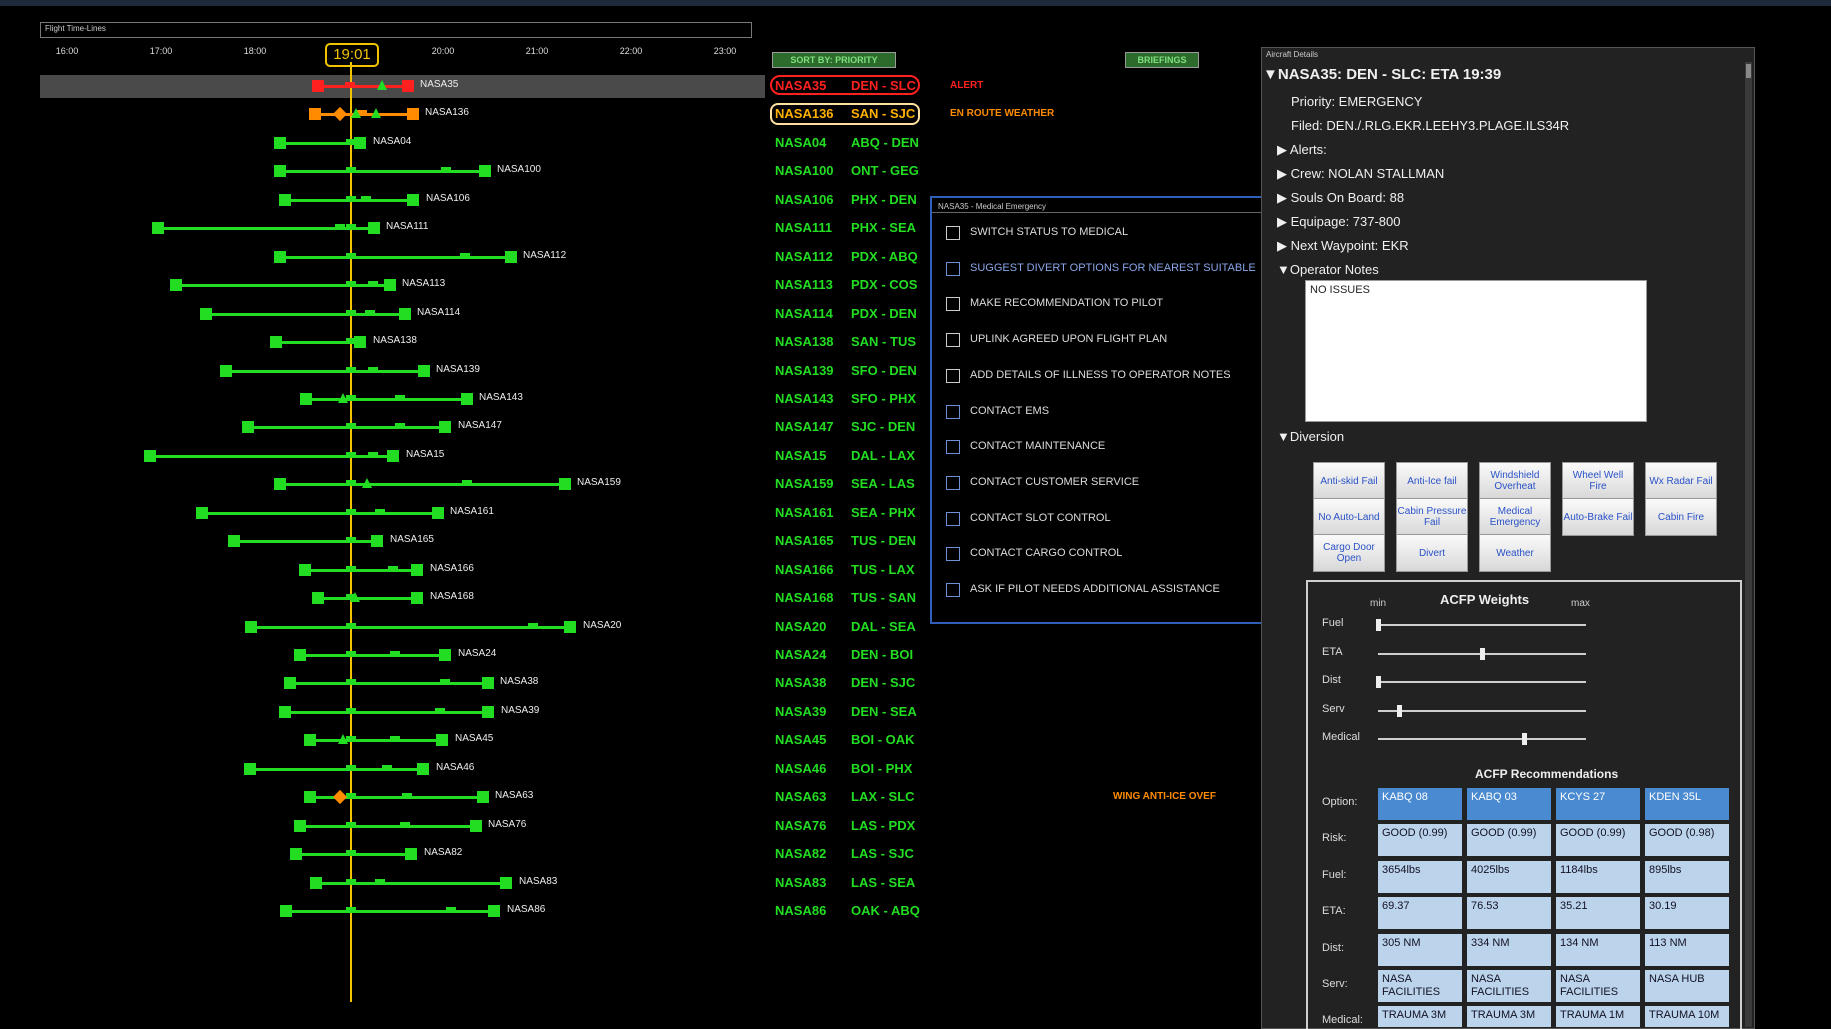  What do you see at coordinates (1349, 517) in the screenshot?
I see `diversion-button: No Auto-Land` at bounding box center [1349, 517].